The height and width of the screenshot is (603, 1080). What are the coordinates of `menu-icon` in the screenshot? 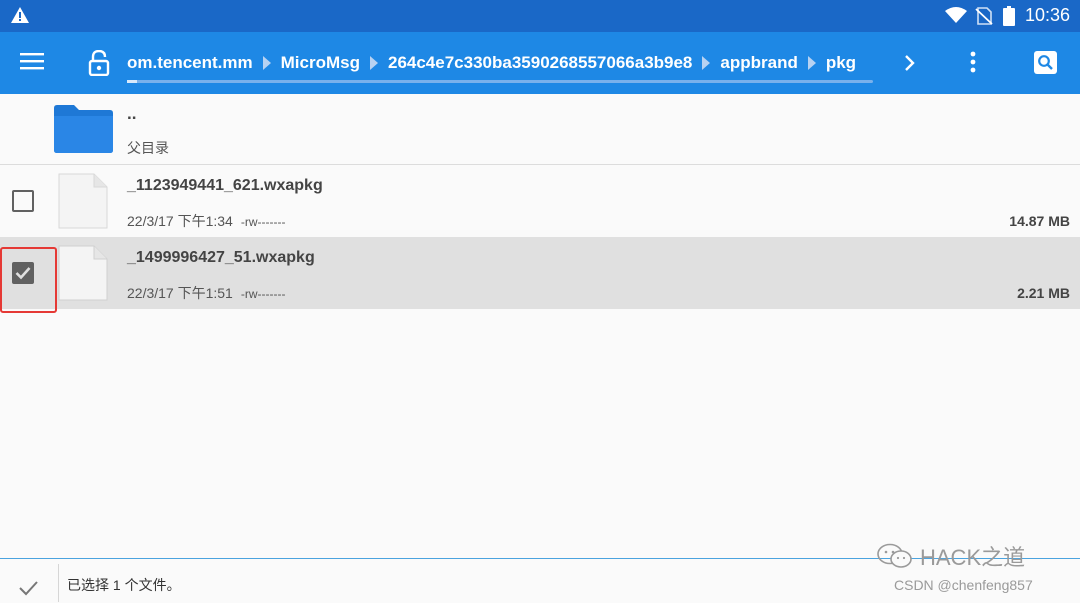 It's located at (32, 63).